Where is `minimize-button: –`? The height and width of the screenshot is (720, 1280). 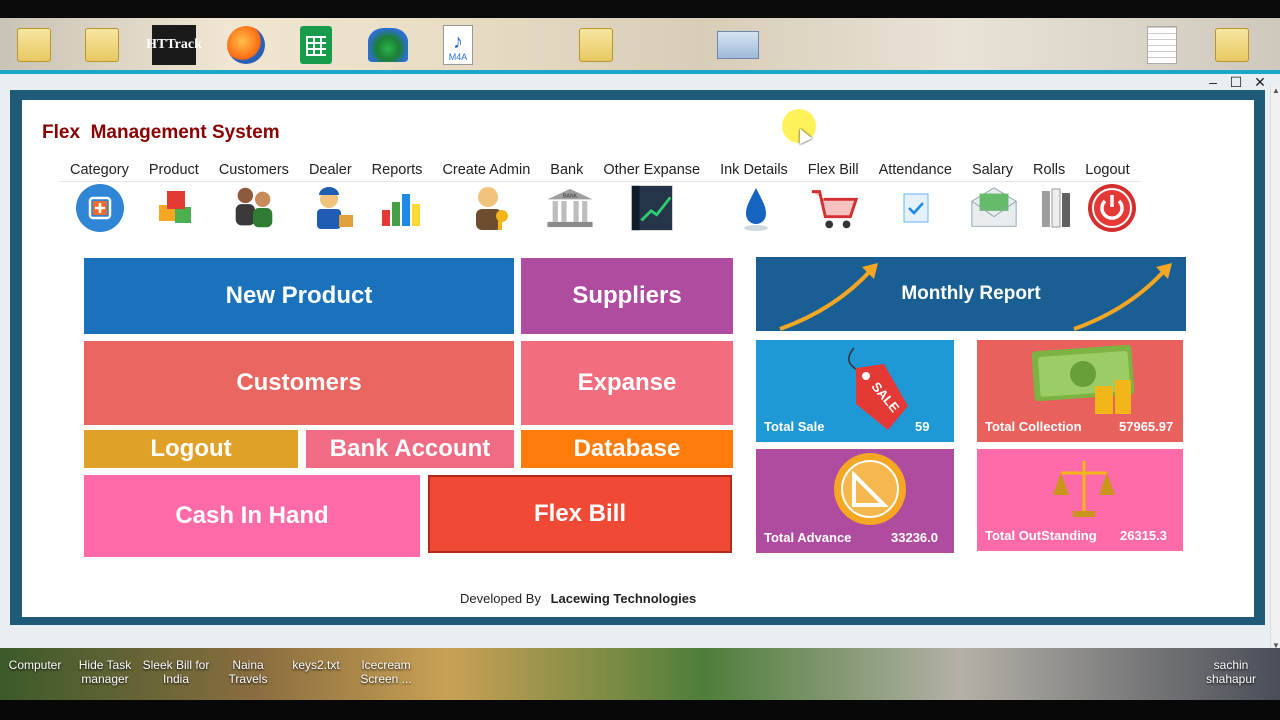
minimize-button: – is located at coordinates (1213, 82).